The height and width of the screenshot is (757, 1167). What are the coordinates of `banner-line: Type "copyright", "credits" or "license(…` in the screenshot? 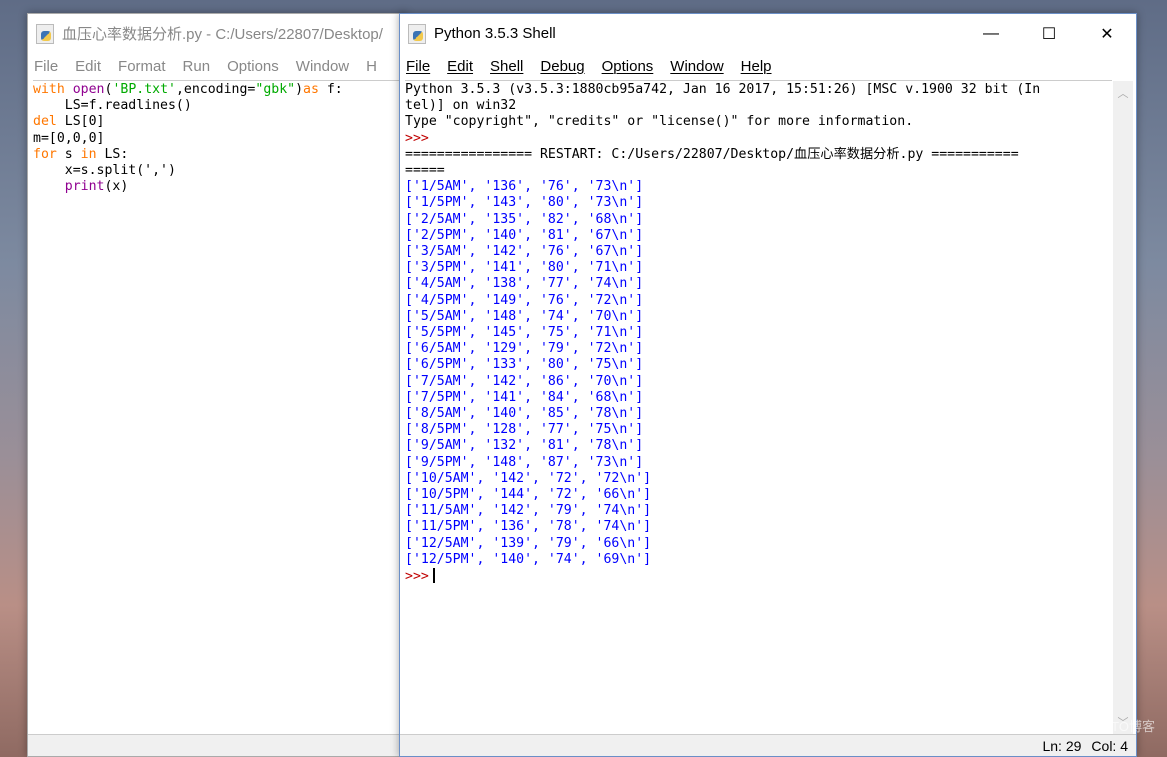 It's located at (659, 122).